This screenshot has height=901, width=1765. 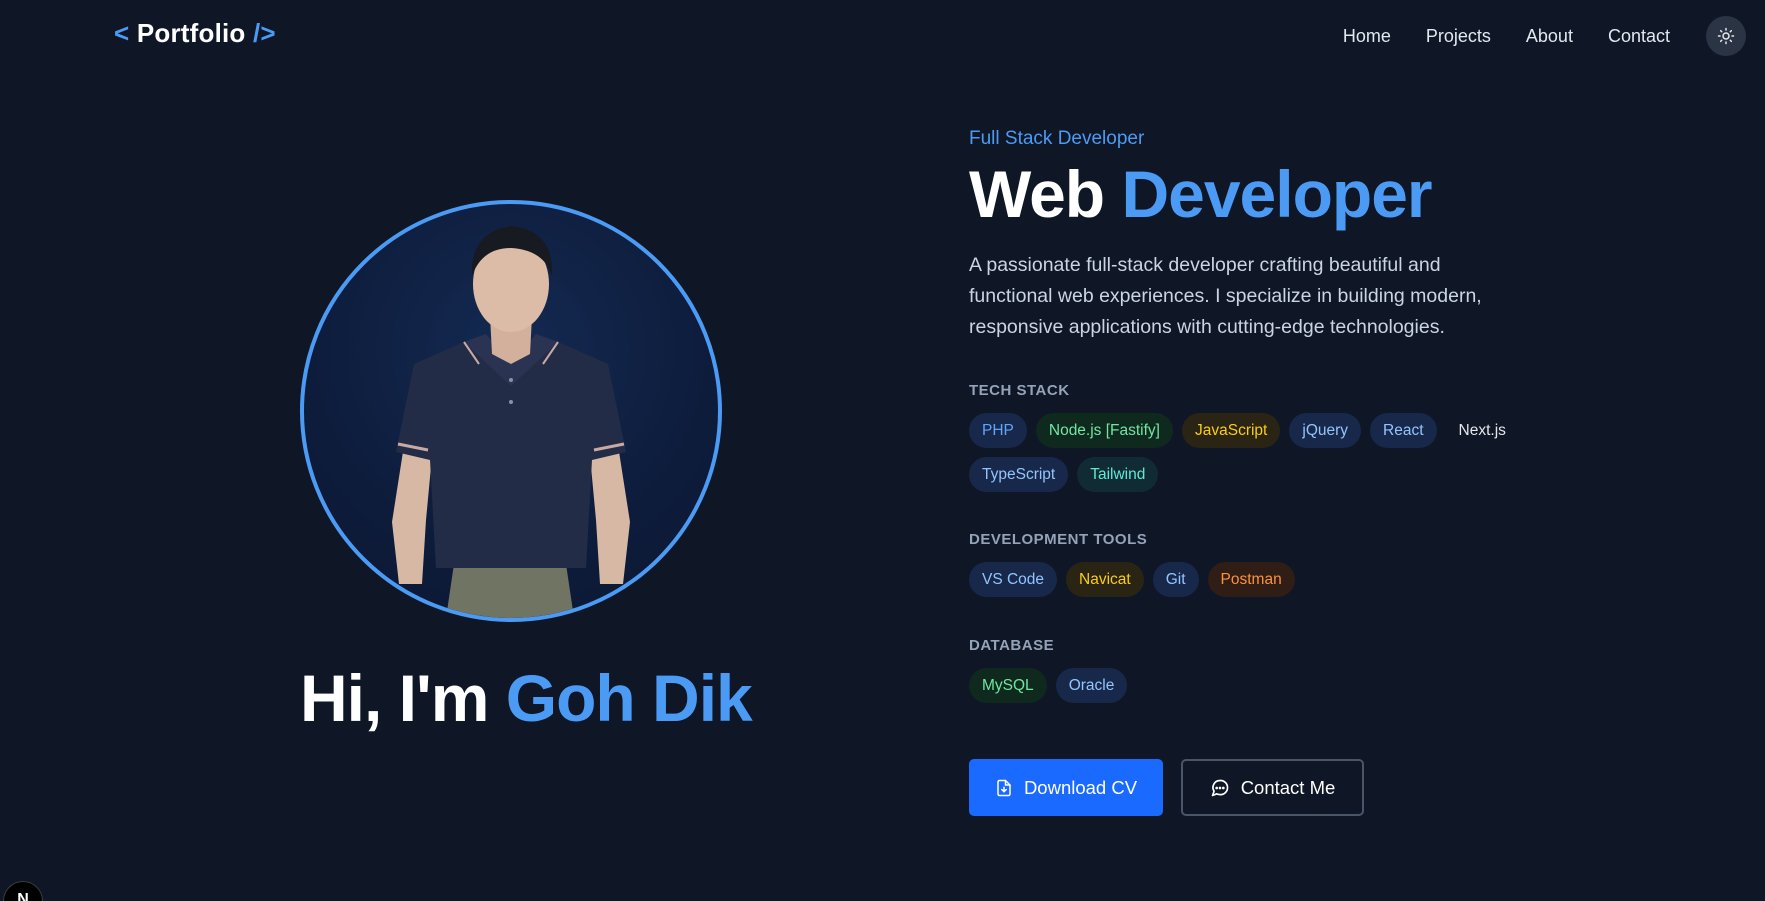 I want to click on chip-postman: Postman, so click(x=1251, y=579).